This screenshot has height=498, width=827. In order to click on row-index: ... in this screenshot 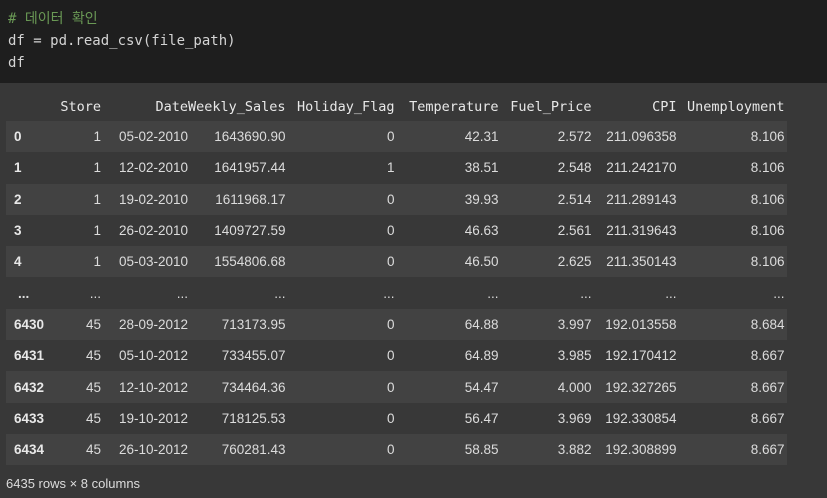, I will do `click(24, 293)`.